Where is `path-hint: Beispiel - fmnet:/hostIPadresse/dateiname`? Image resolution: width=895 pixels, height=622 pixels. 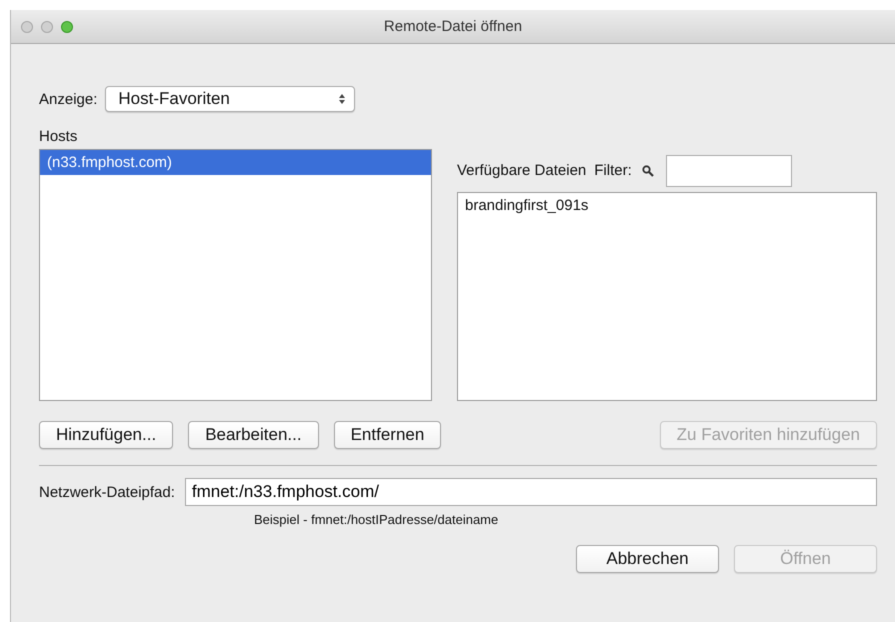
path-hint: Beispiel - fmnet:/hostIPadresse/dateiname is located at coordinates (377, 519).